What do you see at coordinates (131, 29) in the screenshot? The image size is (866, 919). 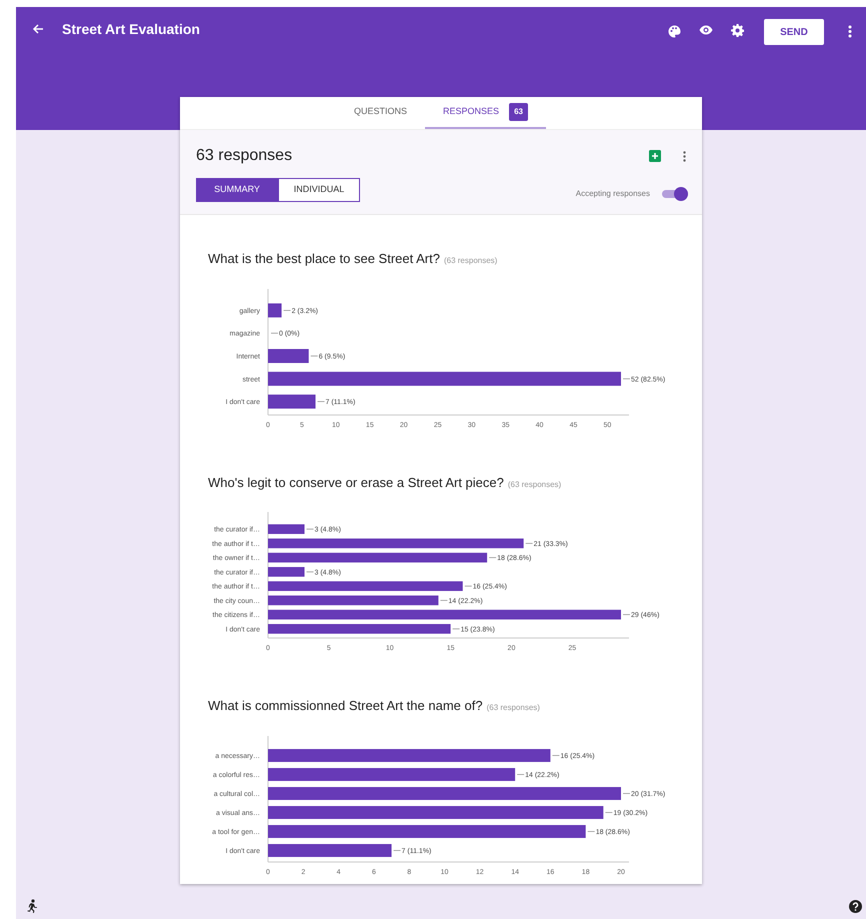 I see `form-title: Street Art Evaluation` at bounding box center [131, 29].